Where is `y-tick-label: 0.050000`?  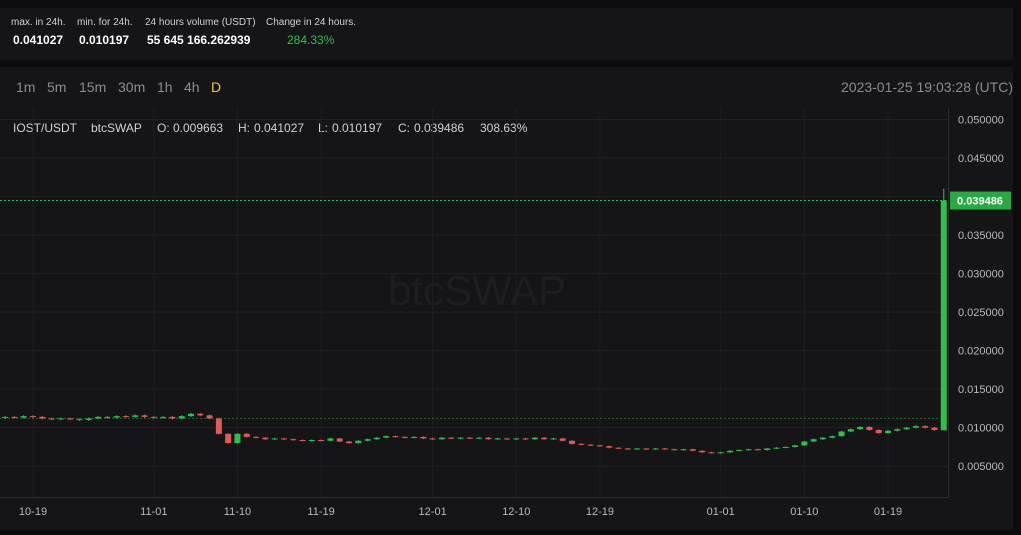
y-tick-label: 0.050000 is located at coordinates (981, 121).